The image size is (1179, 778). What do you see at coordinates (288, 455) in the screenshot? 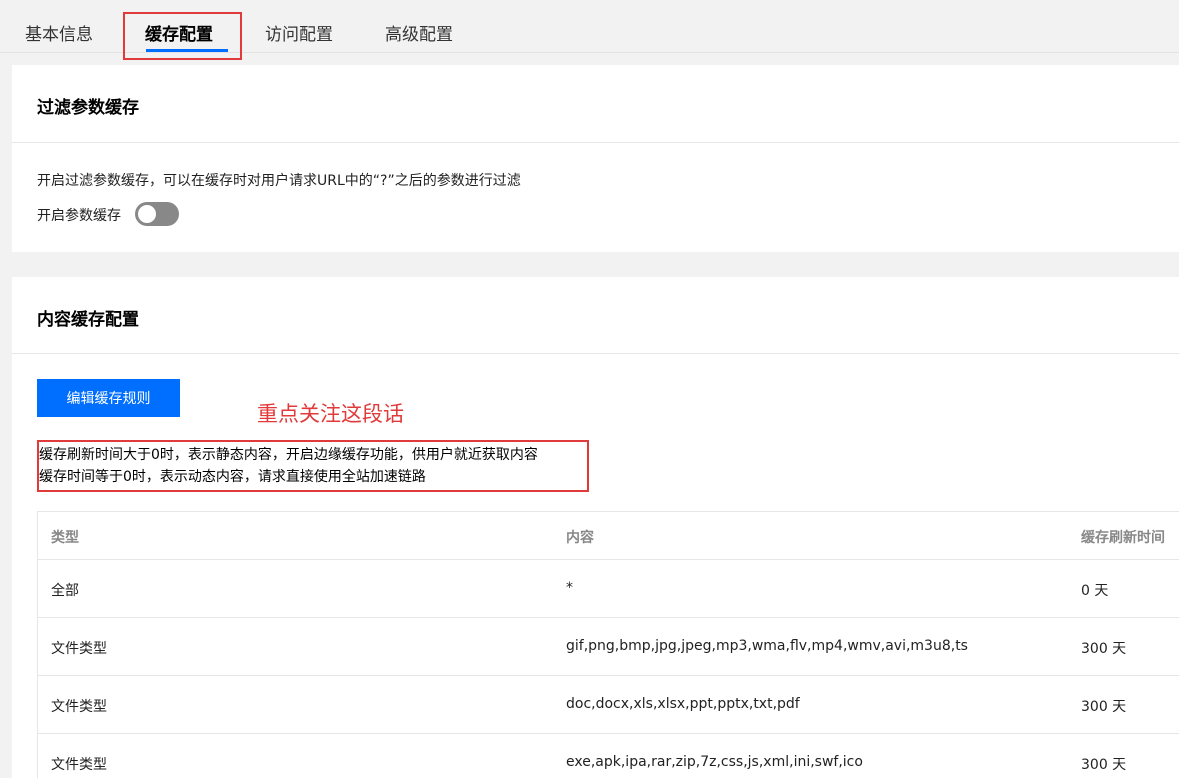
I see `cache-note-static: 缓存刷新时间大于0时，表示静态内容，开启边缘缓存功能，供用户就近获取内容` at bounding box center [288, 455].